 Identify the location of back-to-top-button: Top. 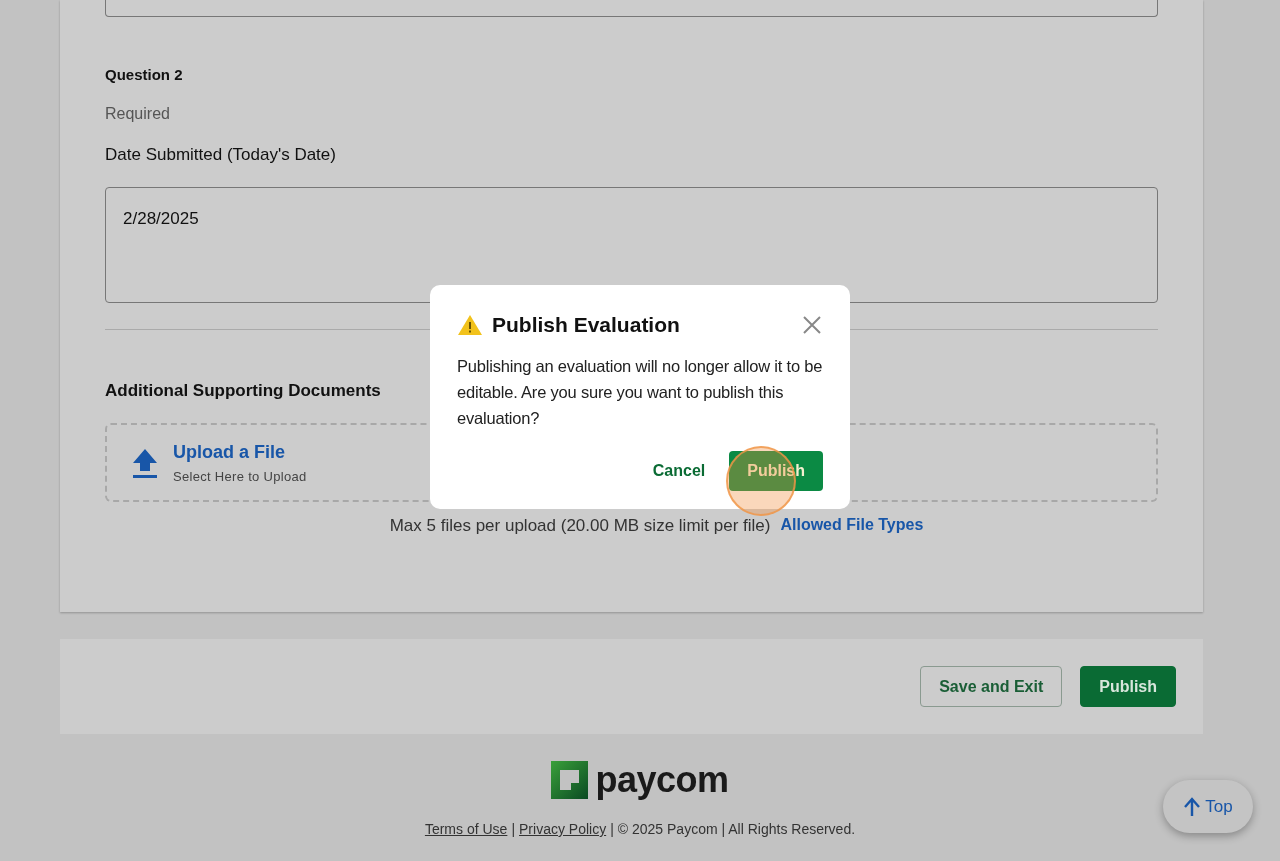
(1208, 806).